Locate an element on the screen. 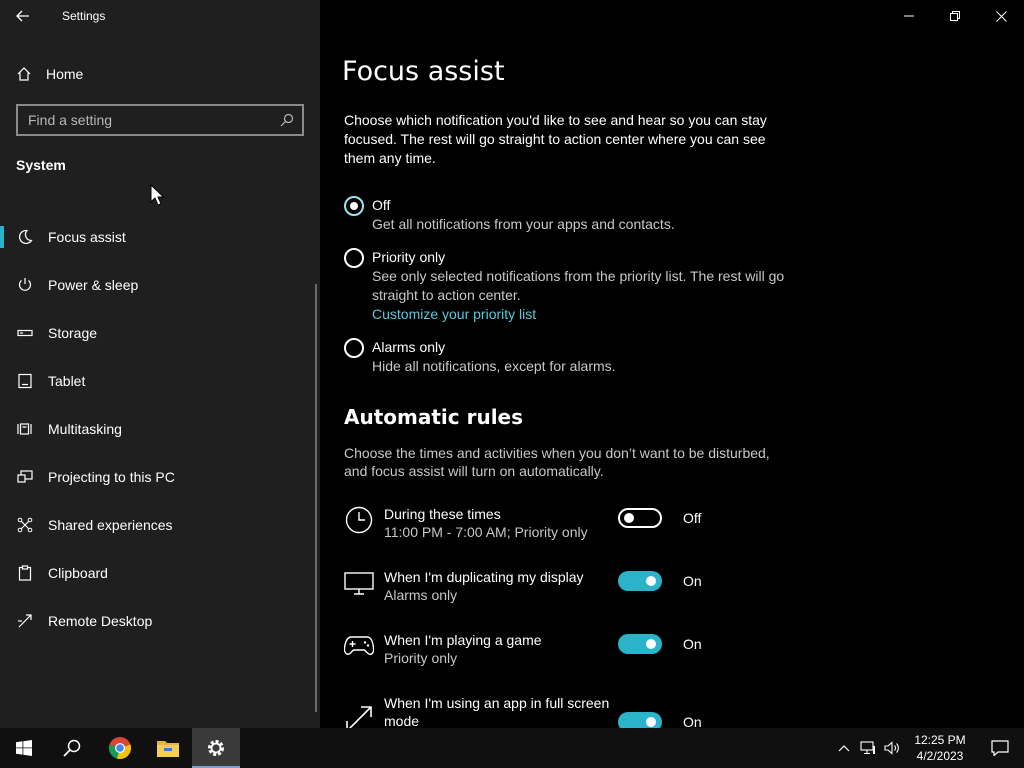 Image resolution: width=1024 pixels, height=768 pixels. sidebar-item-remote-desktop: Remote Desktop is located at coordinates (157, 621).